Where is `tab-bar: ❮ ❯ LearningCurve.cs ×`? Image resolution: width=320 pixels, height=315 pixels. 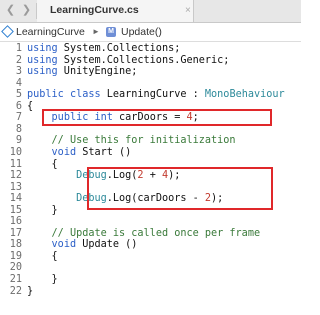 tab-bar: ❮ ❯ LearningCurve.cs × is located at coordinates (150, 11).